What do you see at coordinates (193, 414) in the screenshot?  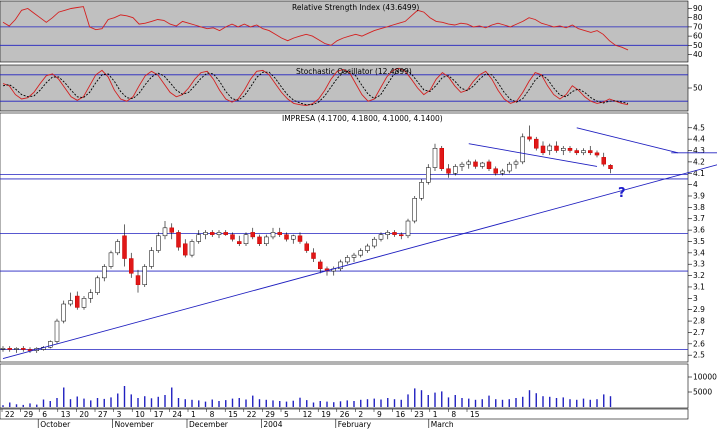 I see `date-tick-label: 1` at bounding box center [193, 414].